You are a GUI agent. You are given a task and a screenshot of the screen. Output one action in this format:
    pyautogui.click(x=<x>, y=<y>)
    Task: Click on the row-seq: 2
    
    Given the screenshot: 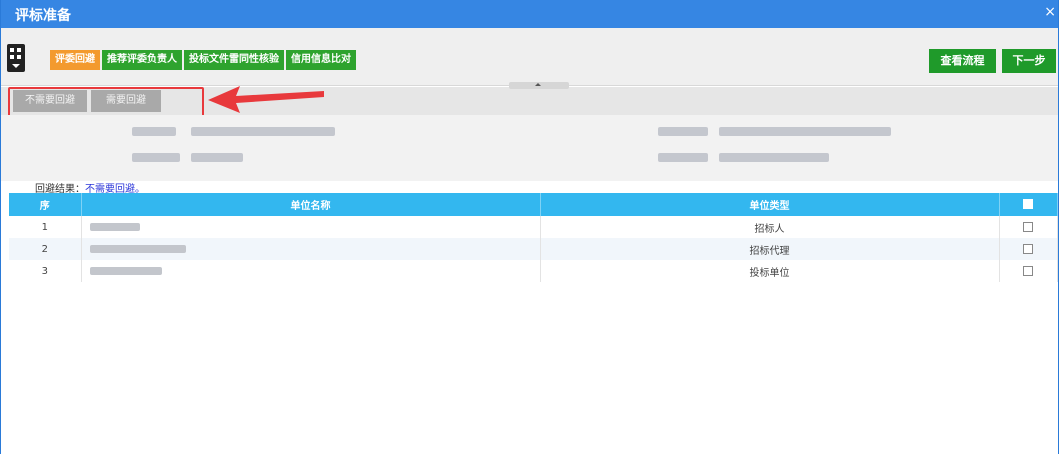 What is the action you would take?
    pyautogui.click(x=45, y=249)
    